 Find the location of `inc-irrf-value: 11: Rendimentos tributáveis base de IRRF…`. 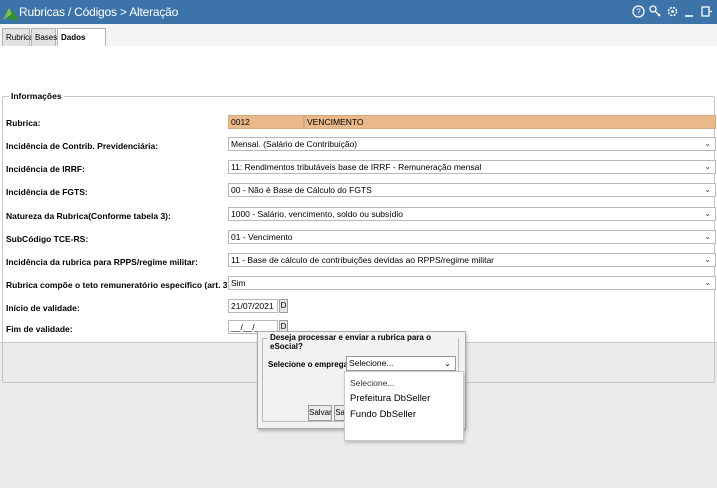

inc-irrf-value: 11: Rendimentos tributáveis base de IRRF… is located at coordinates (356, 167).